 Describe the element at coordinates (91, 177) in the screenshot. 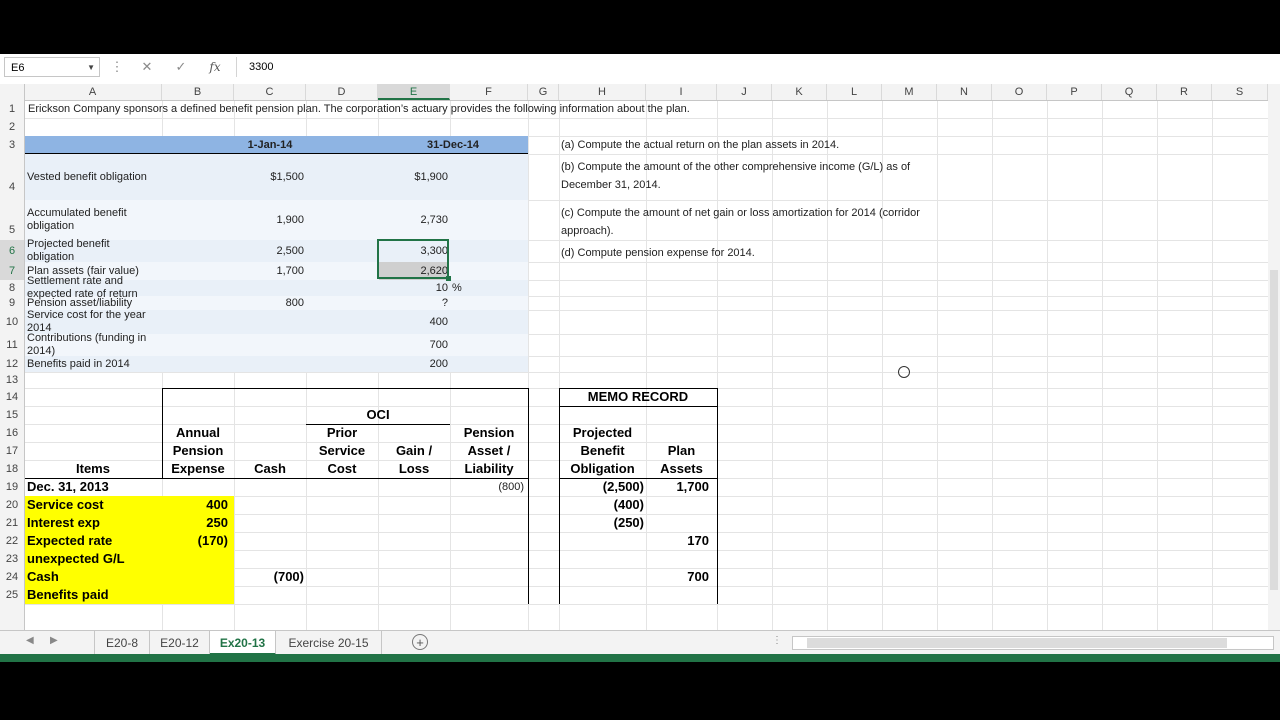

I see `info-label: Vested benefit obligation` at that location.